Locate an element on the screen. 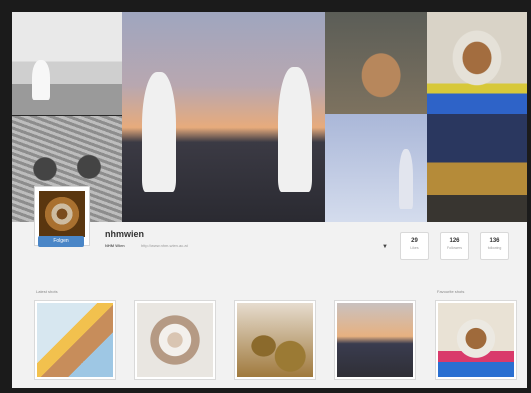  mosaic-photo-building-night is located at coordinates (477, 168).